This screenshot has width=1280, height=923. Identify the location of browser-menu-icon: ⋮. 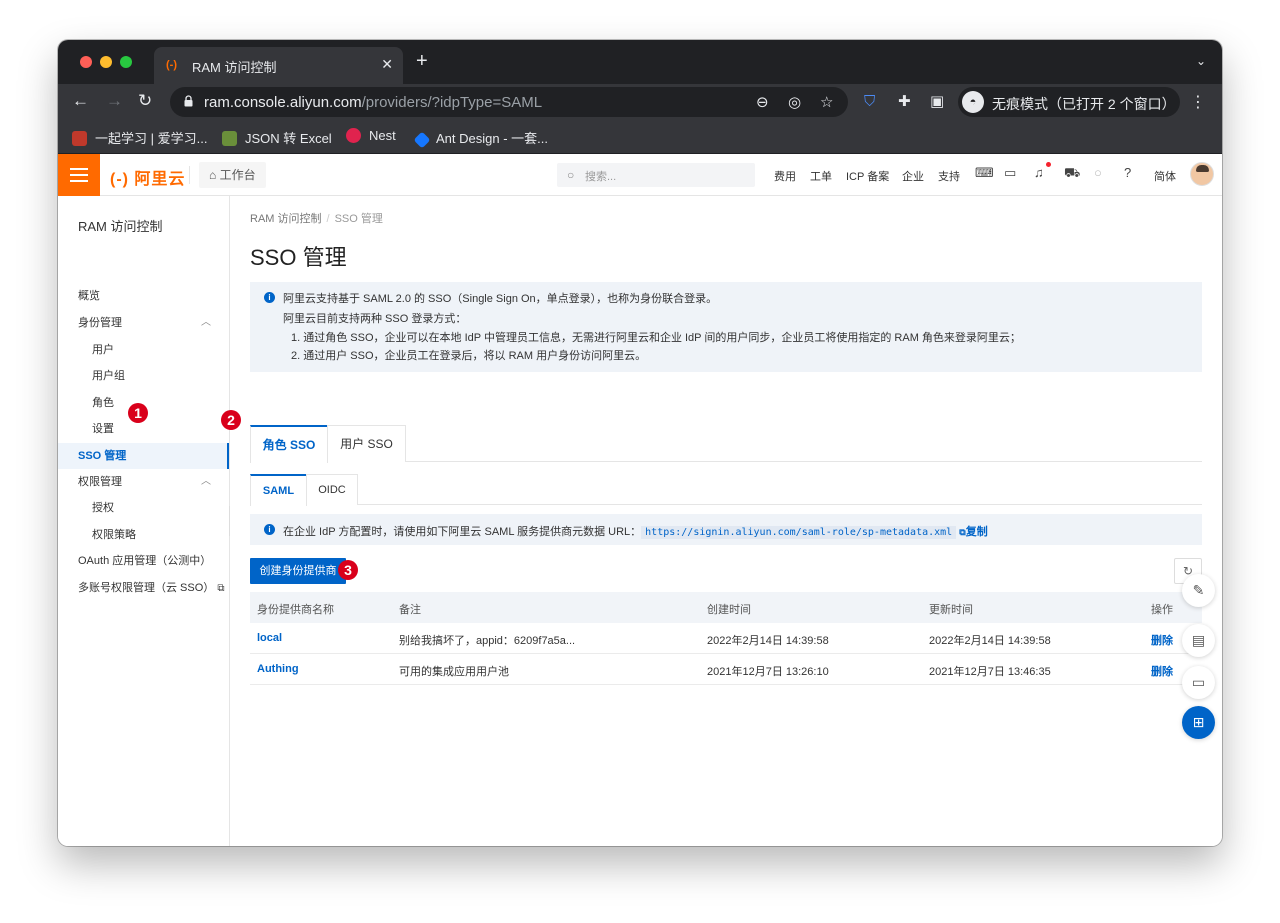
(1198, 102).